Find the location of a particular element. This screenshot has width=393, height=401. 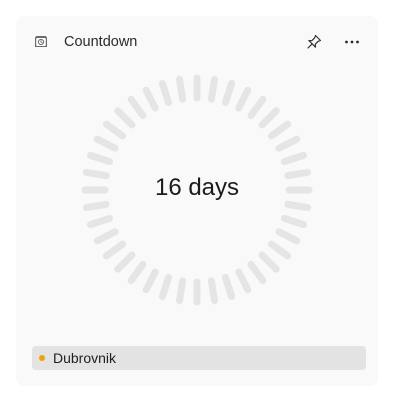

more-options-icon is located at coordinates (352, 42).